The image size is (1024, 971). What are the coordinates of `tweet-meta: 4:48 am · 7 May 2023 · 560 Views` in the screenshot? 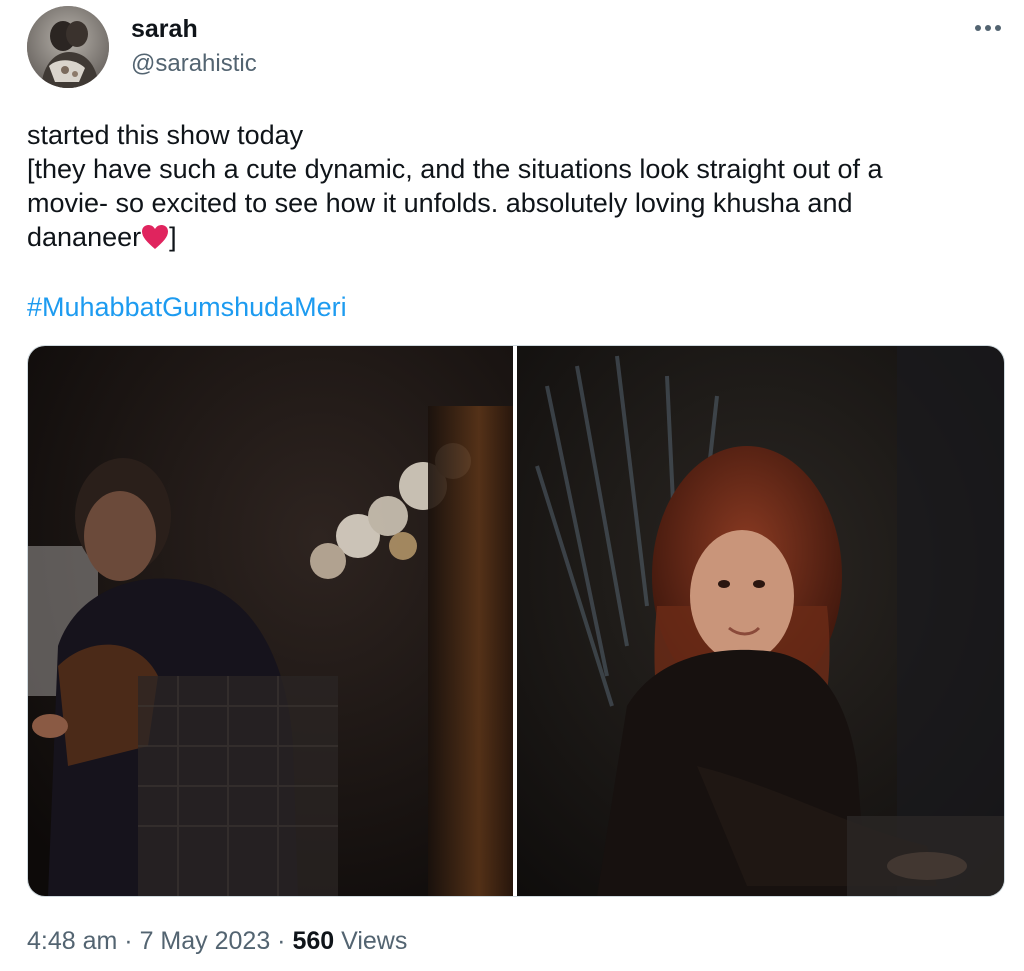 It's located at (217, 941).